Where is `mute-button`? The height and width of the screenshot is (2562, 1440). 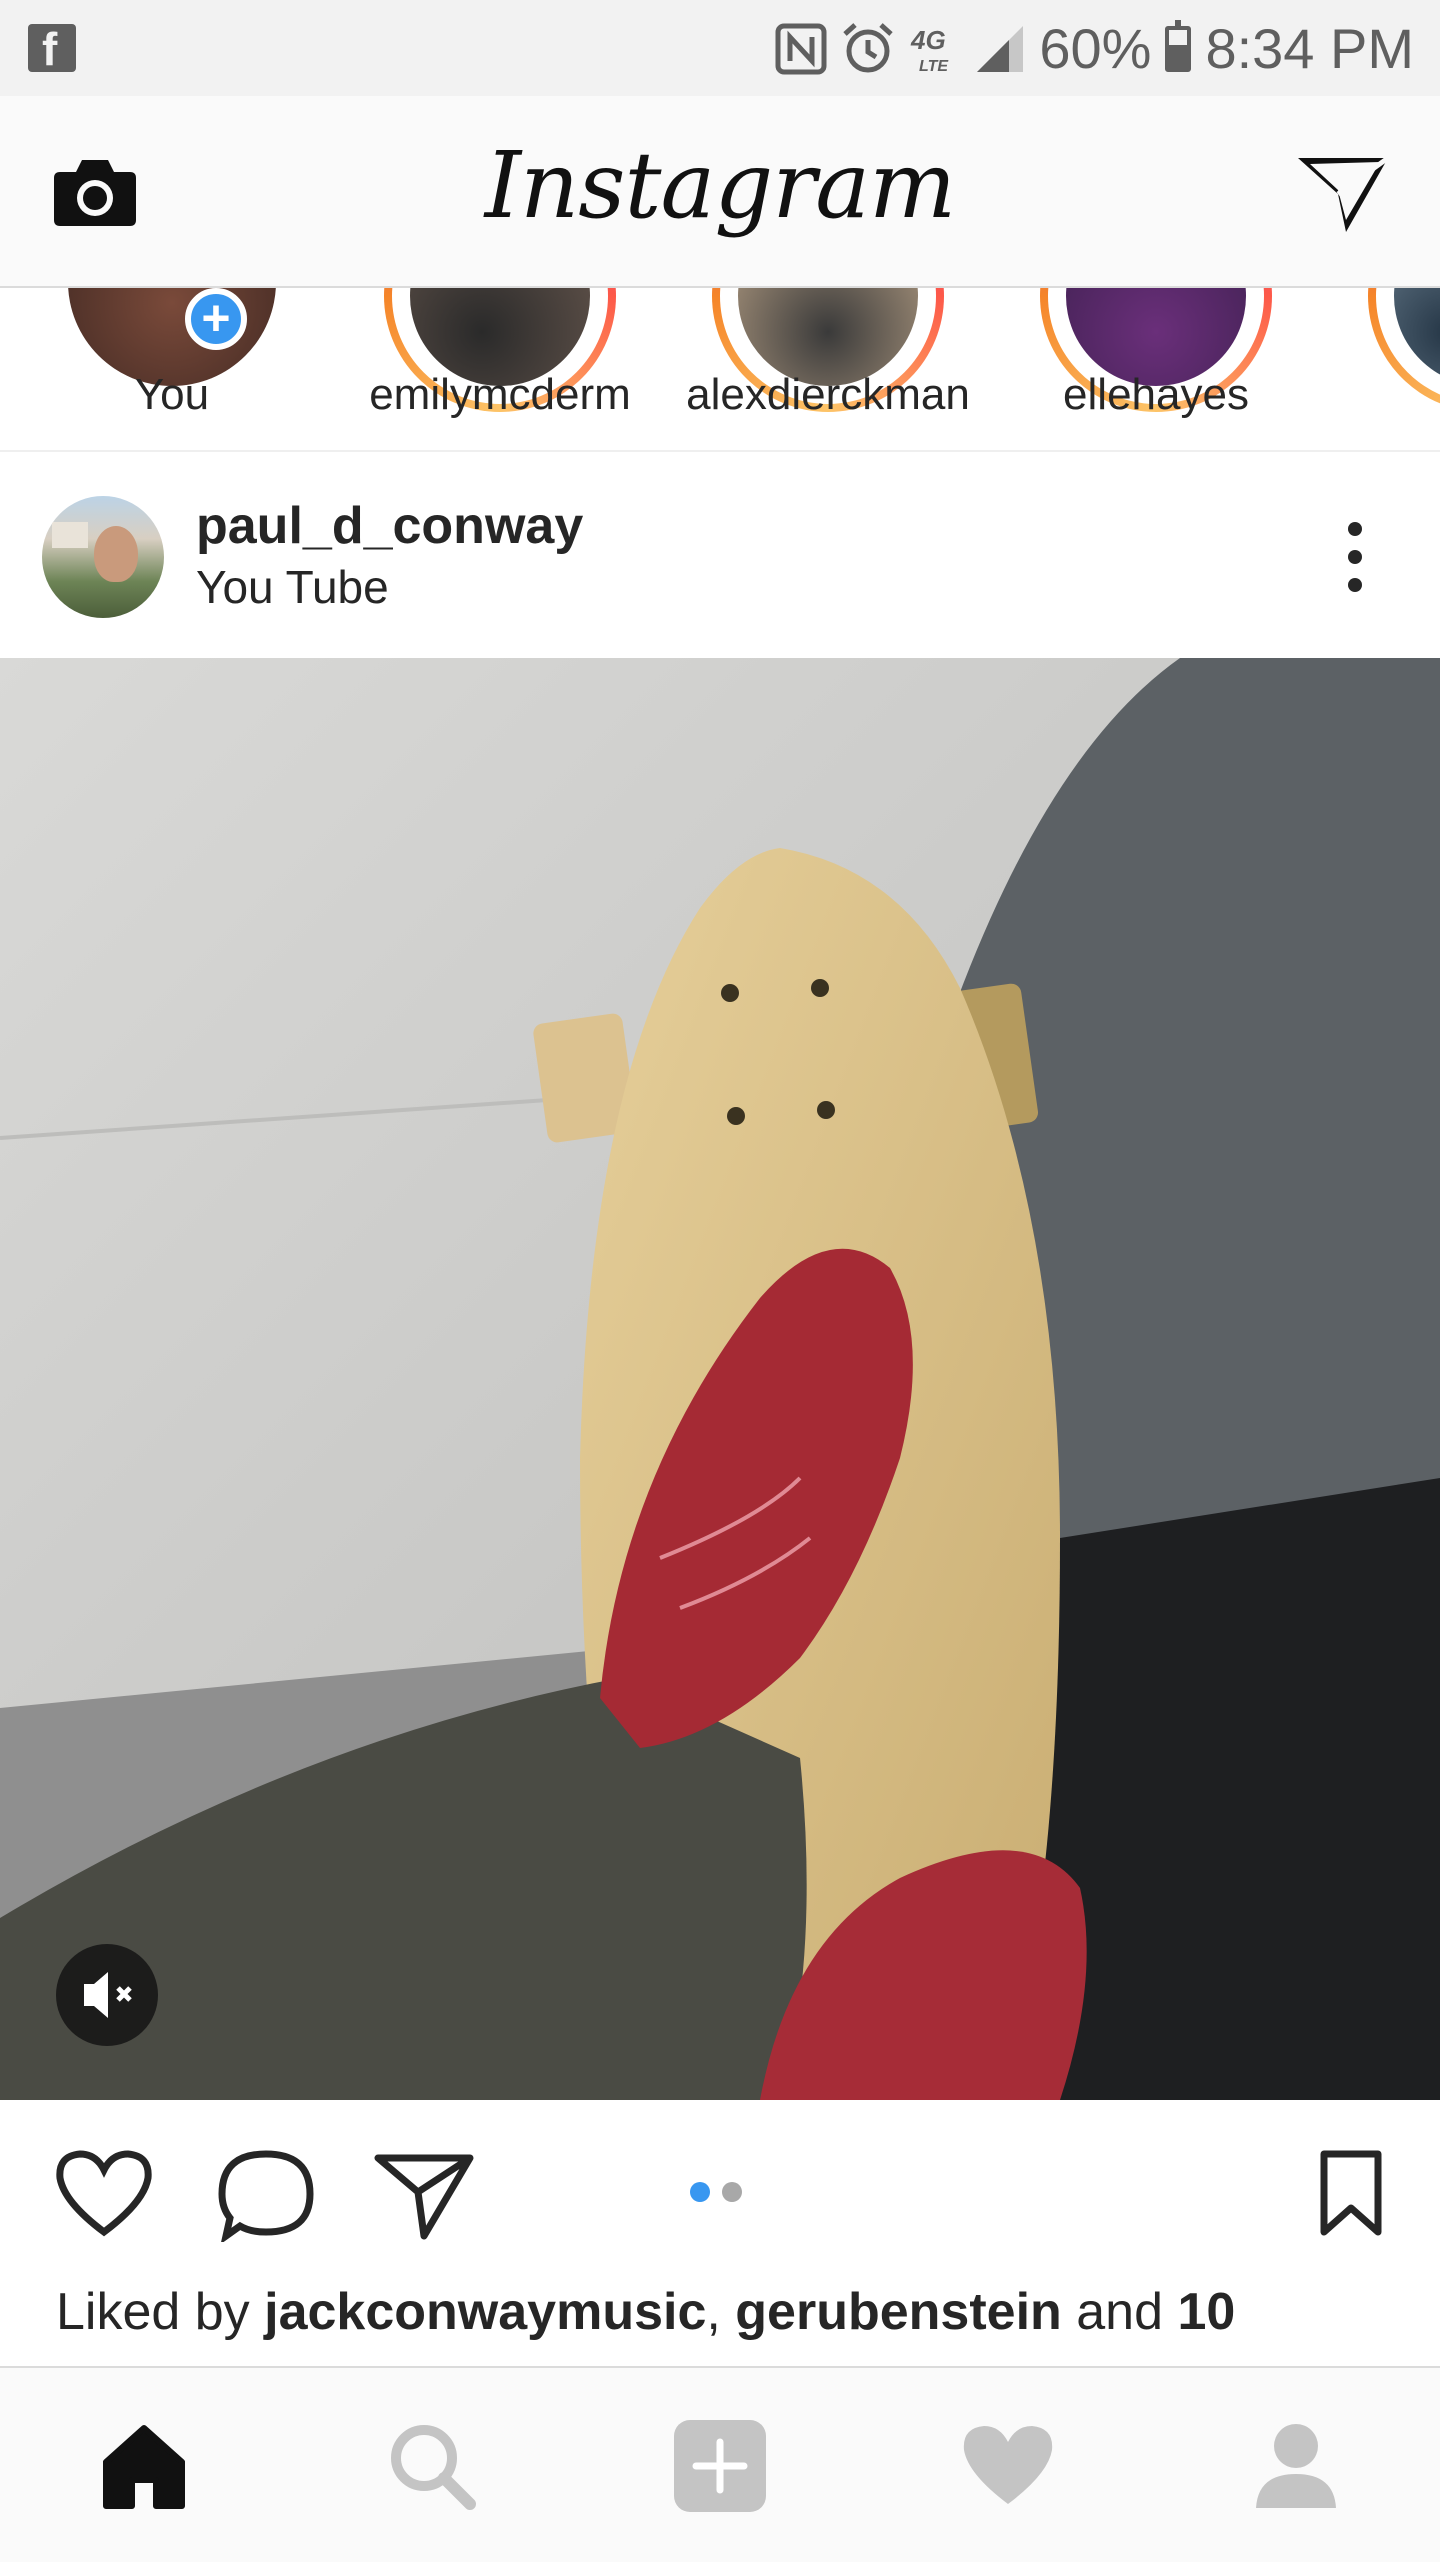
mute-button is located at coordinates (107, 1995).